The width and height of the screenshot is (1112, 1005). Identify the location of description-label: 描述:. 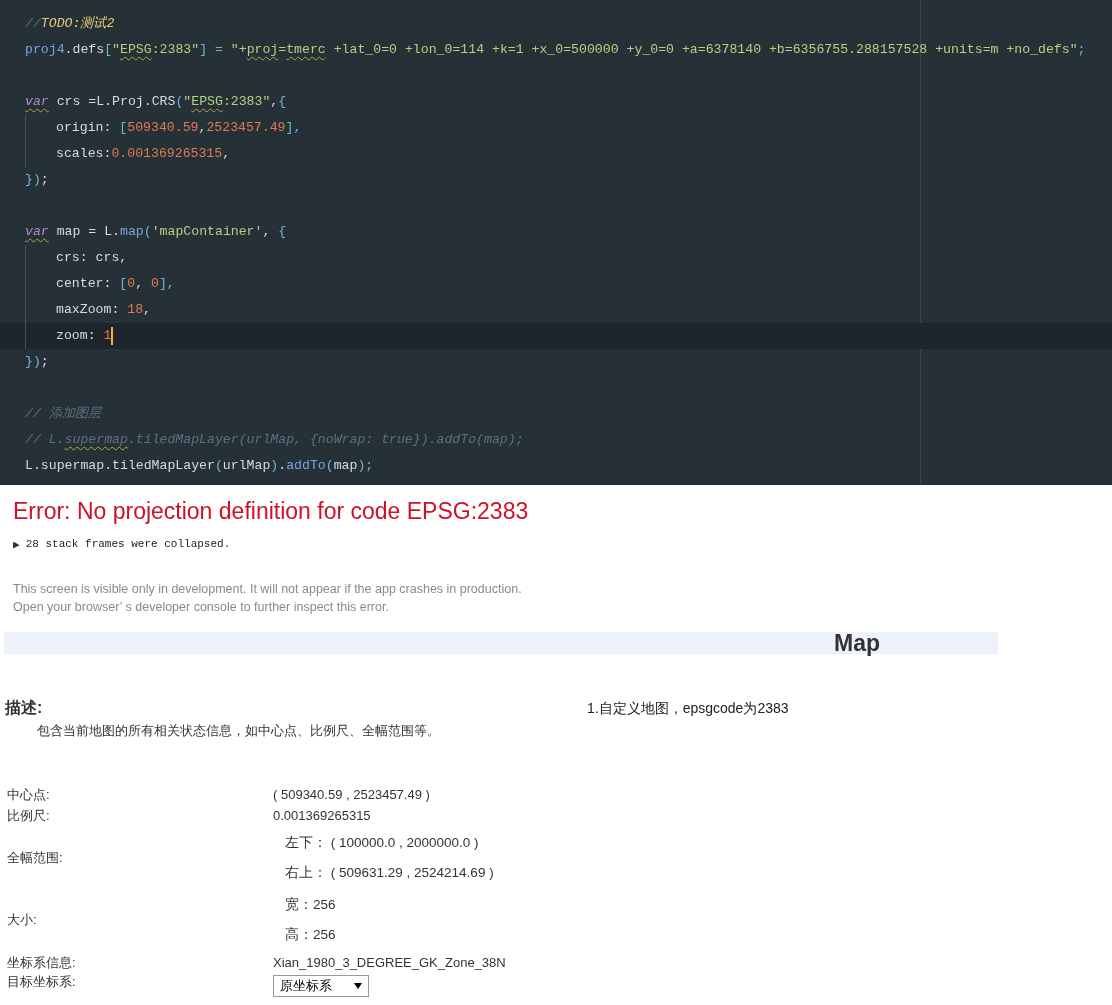
(24, 708).